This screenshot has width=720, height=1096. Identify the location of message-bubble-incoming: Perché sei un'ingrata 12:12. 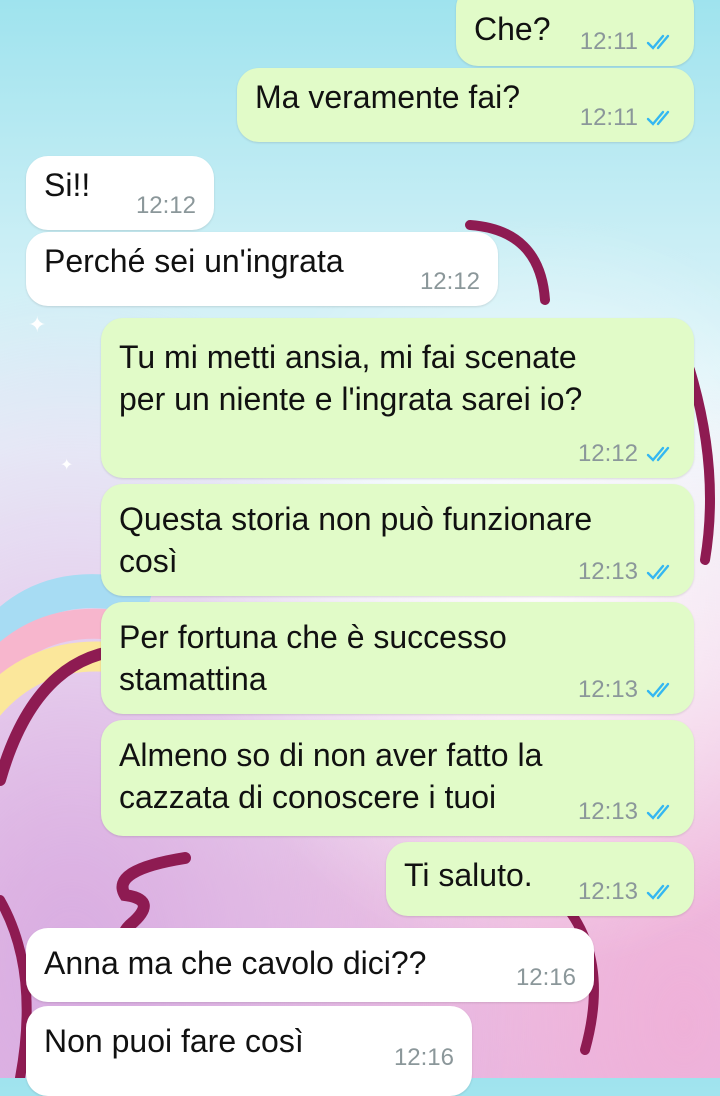
(262, 269).